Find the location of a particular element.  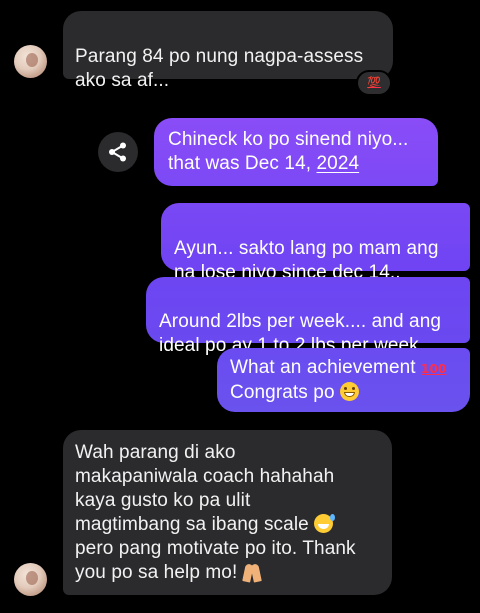

hundred-points-emoji: 100 is located at coordinates (434, 369).